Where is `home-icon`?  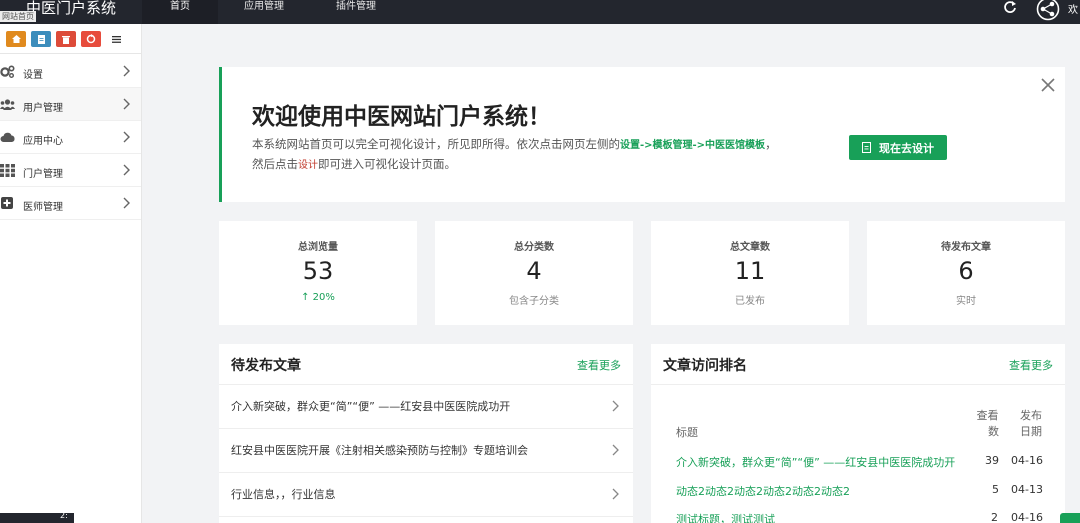
home-icon is located at coordinates (16, 39).